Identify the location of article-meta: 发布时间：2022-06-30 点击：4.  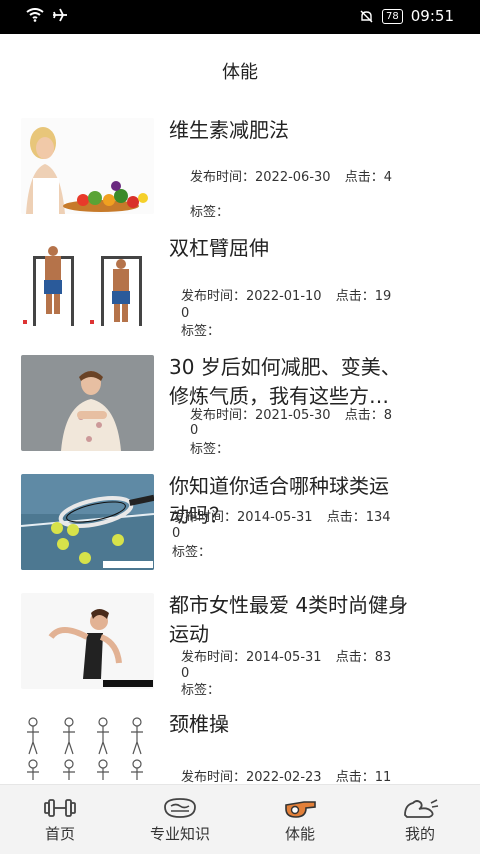
(291, 177).